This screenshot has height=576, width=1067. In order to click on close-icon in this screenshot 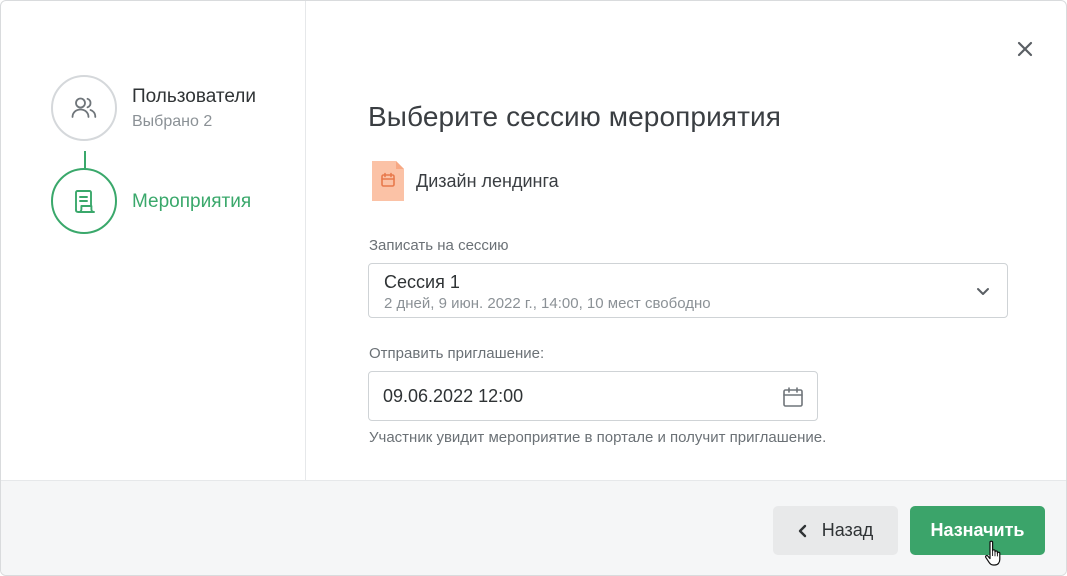, I will do `click(1025, 49)`.